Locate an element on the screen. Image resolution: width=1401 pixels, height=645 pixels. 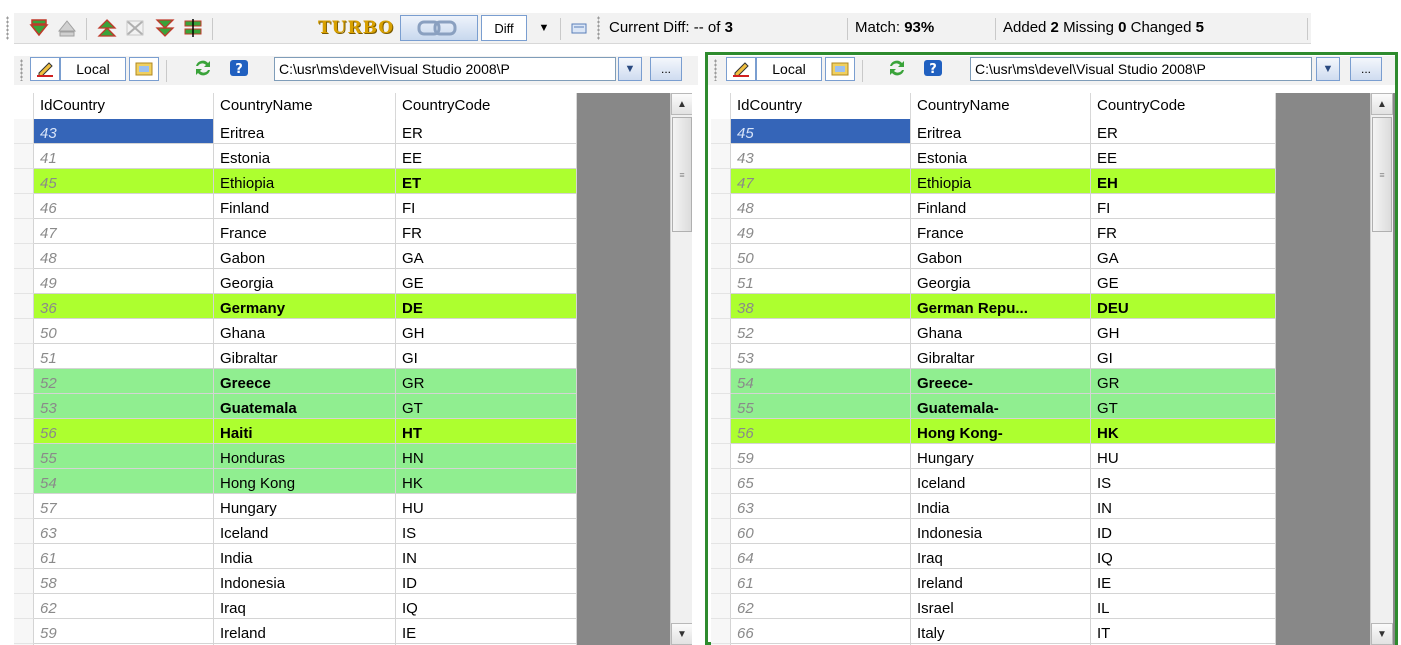
cell-id: 51 is located at coordinates (124, 356).